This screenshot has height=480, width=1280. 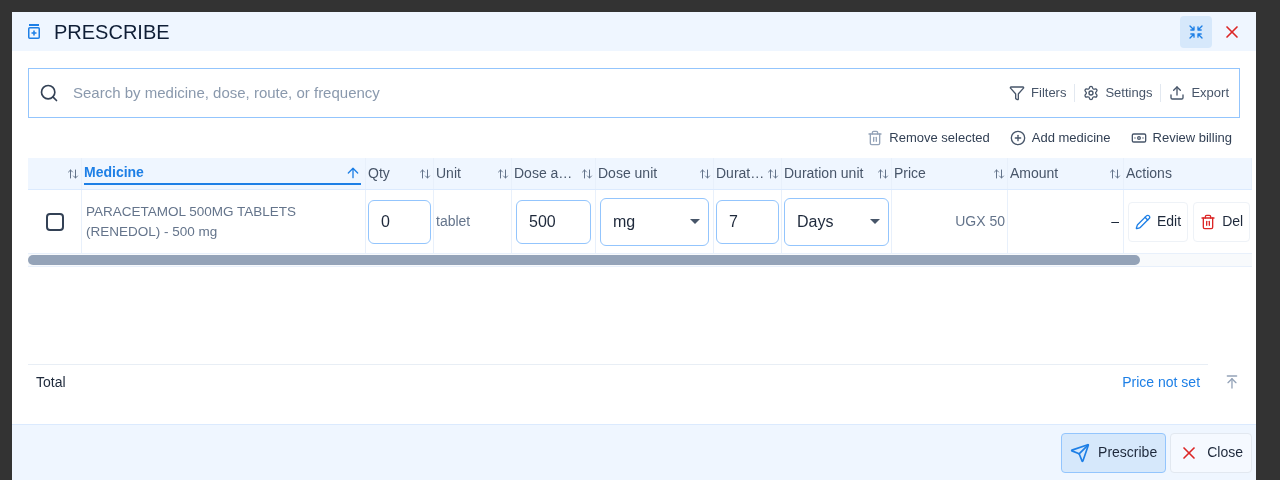 I want to click on toolbar-button: Filters, so click(x=1038, y=93).